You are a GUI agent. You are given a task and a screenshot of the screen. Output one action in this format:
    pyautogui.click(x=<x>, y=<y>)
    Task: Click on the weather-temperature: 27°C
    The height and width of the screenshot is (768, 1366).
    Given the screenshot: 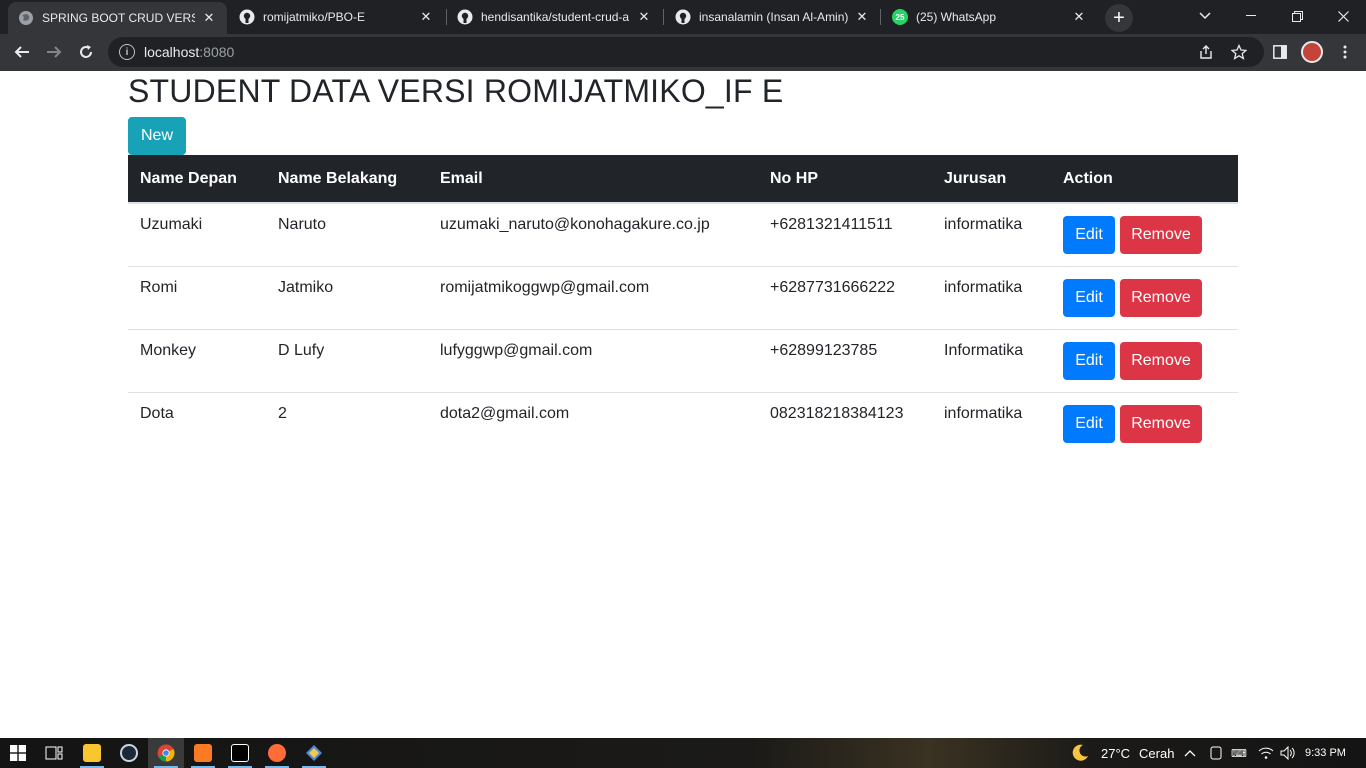 What is the action you would take?
    pyautogui.click(x=1116, y=753)
    